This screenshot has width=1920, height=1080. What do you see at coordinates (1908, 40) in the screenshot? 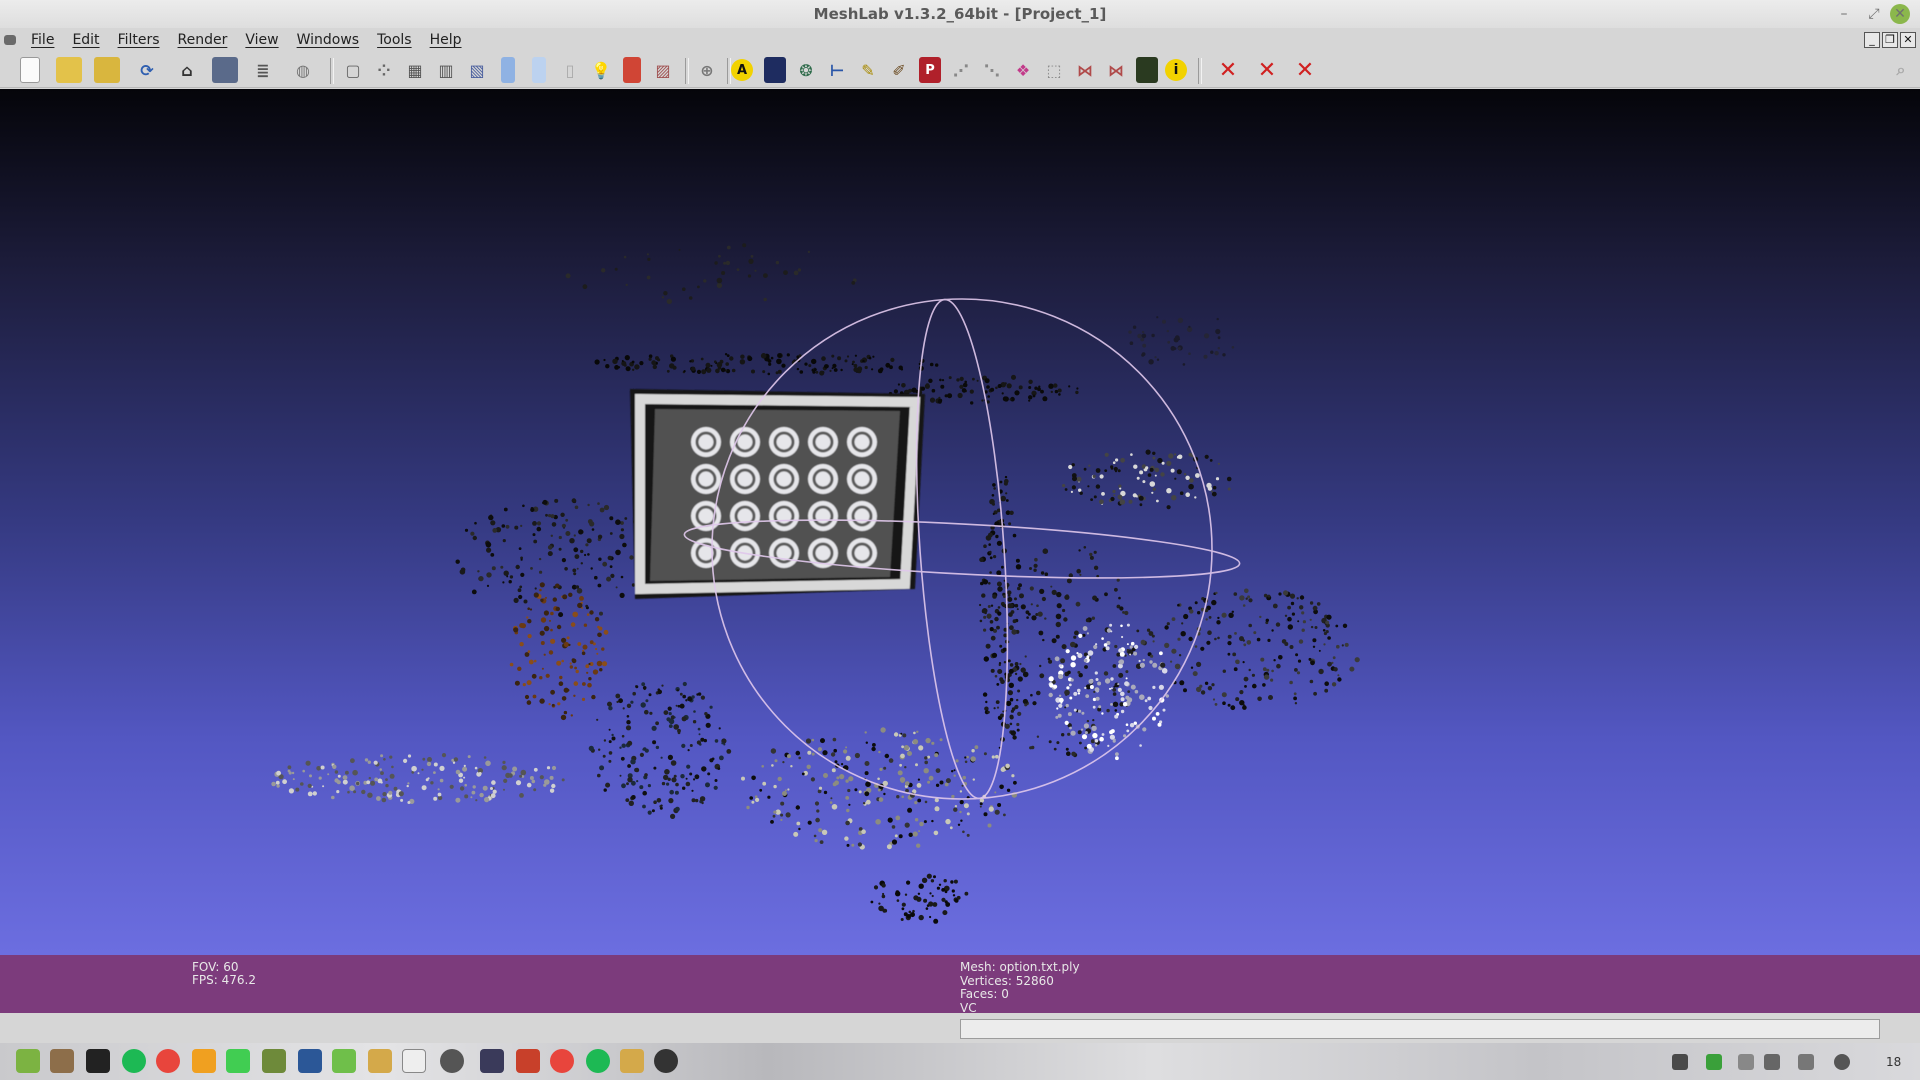
I see `mdi-close-icon: ✕` at bounding box center [1908, 40].